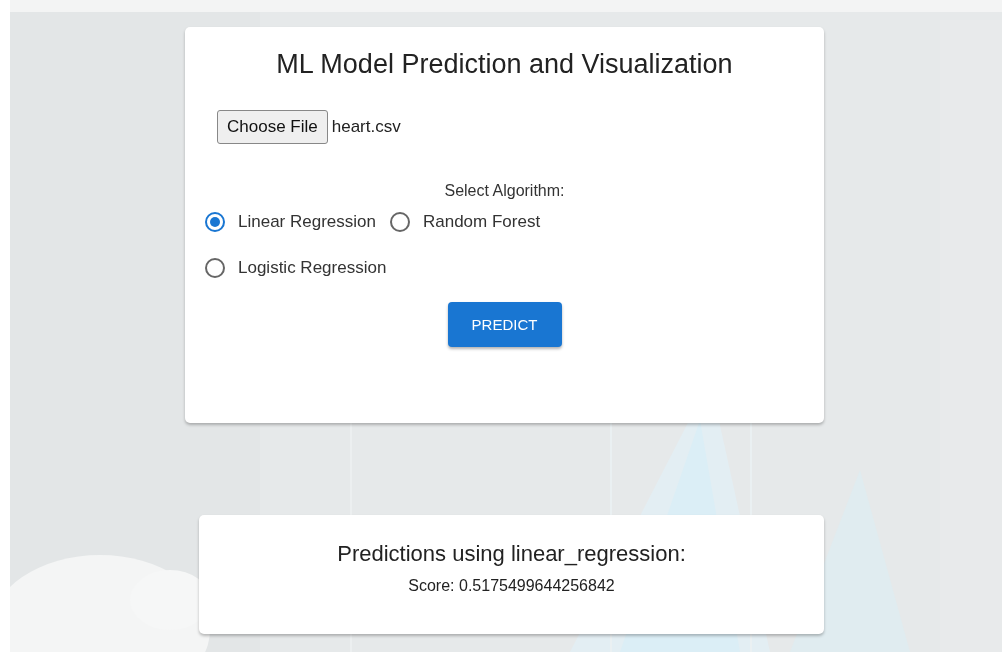 This screenshot has height=652, width=1002. Describe the element at coordinates (366, 127) in the screenshot. I see `file-name: heart.csv` at that location.